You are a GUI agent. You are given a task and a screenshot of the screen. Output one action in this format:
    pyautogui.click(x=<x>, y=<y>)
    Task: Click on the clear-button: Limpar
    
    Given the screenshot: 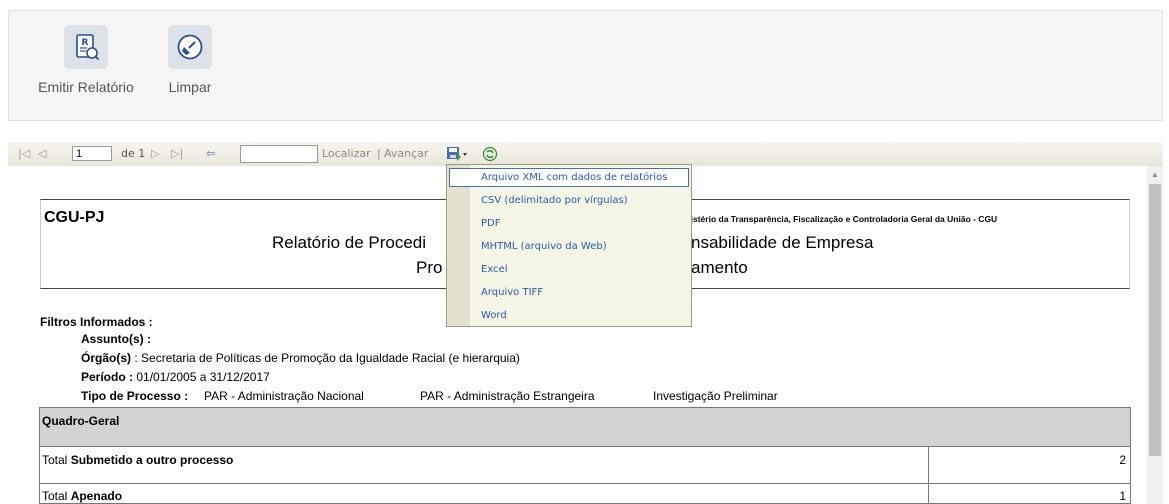 What is the action you would take?
    pyautogui.click(x=190, y=60)
    